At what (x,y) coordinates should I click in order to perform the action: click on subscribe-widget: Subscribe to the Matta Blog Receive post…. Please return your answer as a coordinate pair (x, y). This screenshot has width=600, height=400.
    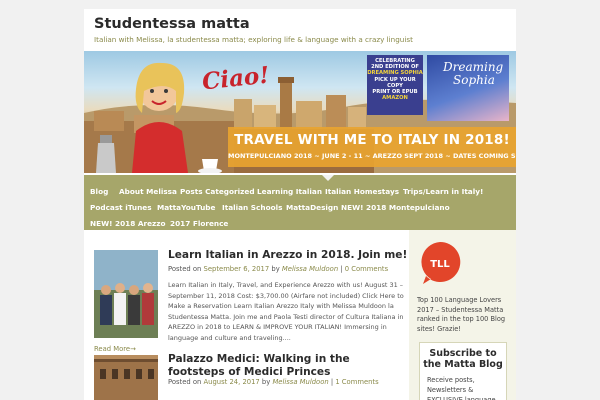
    Looking at the image, I should click on (463, 371).